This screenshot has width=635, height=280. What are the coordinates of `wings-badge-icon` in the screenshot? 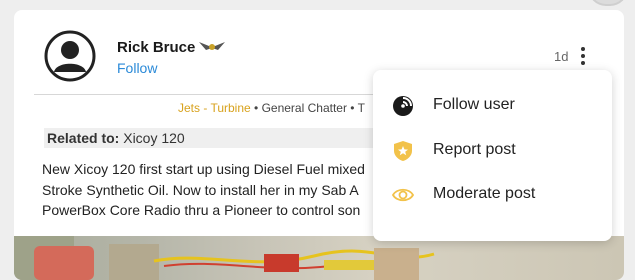 It's located at (212, 46).